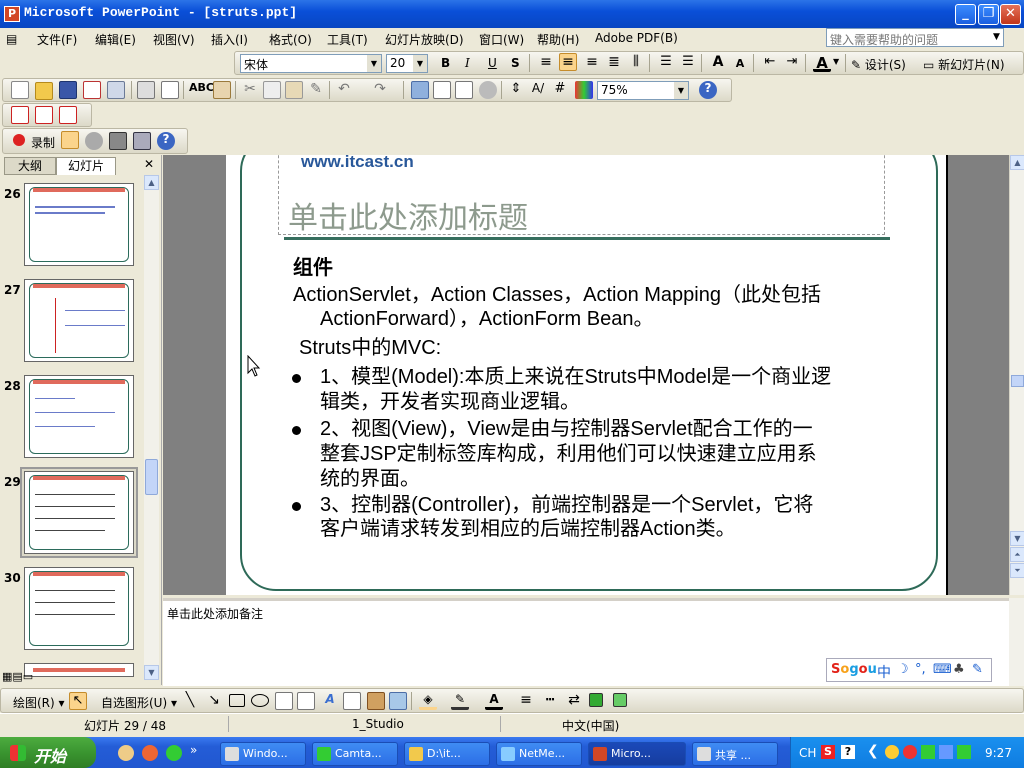 Image resolution: width=1024 pixels, height=768 pixels. Describe the element at coordinates (526, 701) in the screenshot. I see `line-style-icon: ≡` at that location.